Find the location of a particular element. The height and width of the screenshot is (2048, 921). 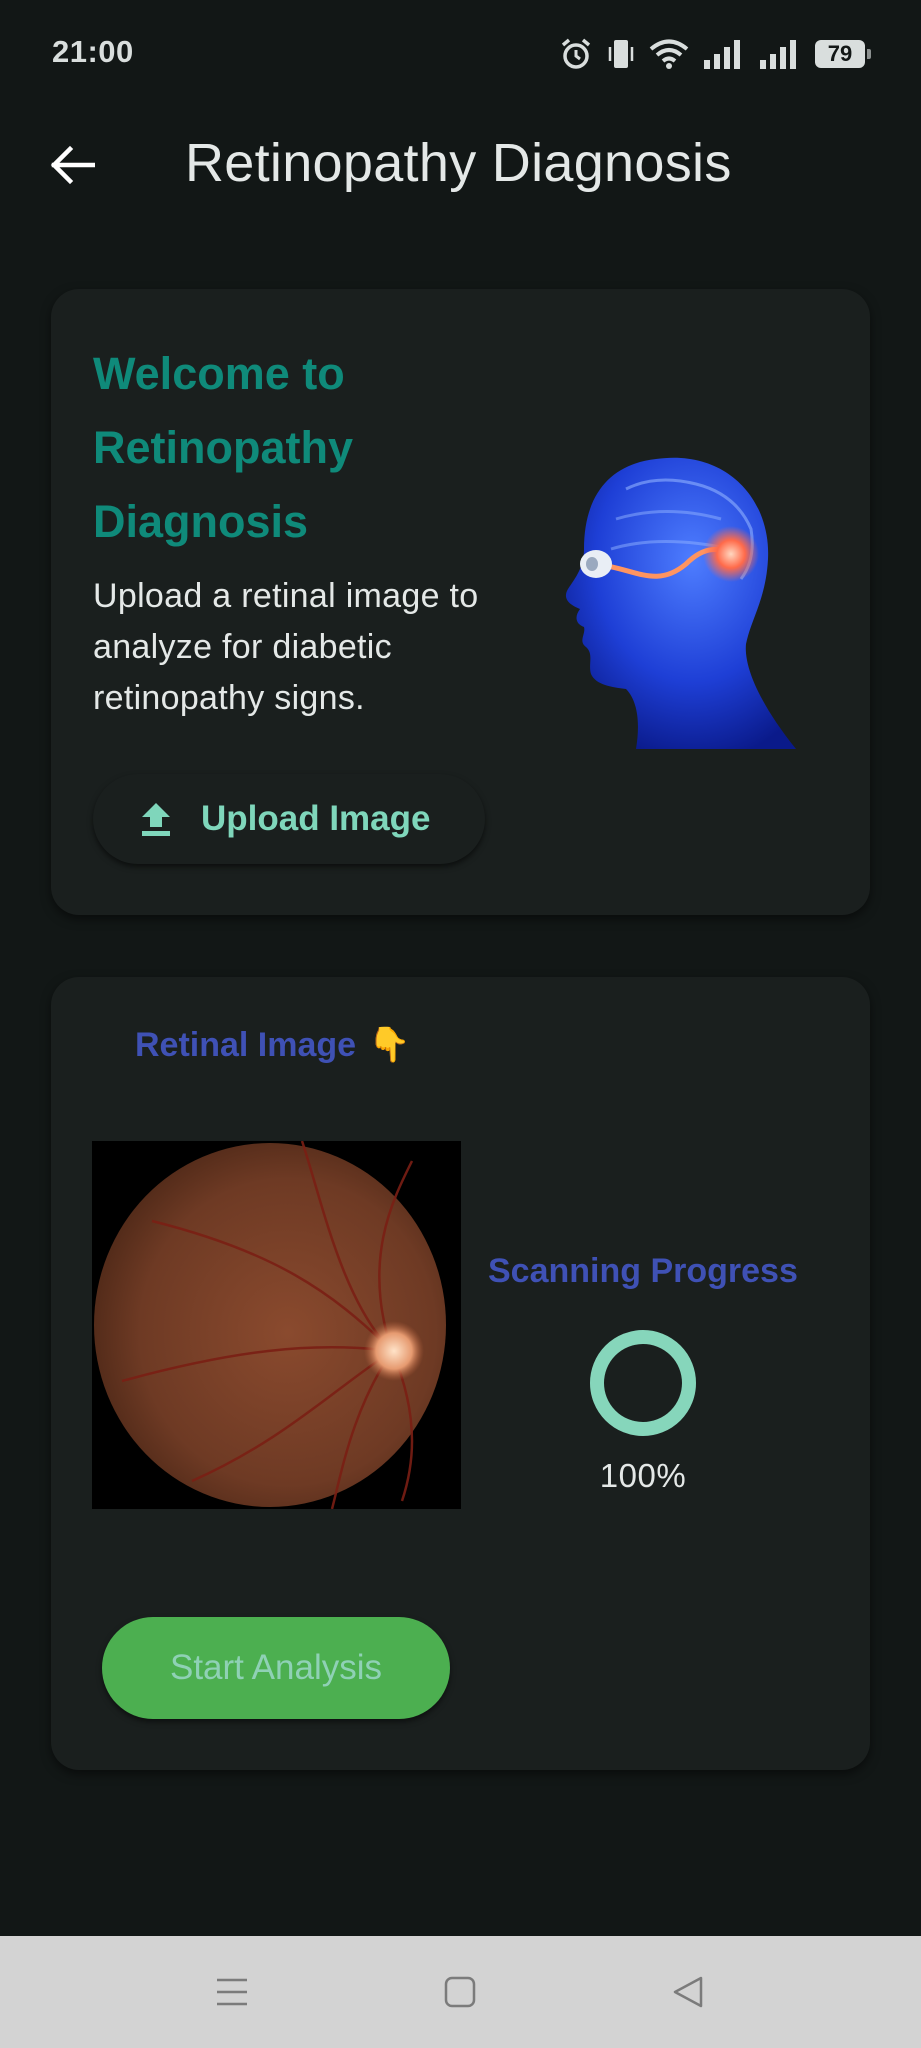

upload-image-button: Upload Image is located at coordinates (289, 819).